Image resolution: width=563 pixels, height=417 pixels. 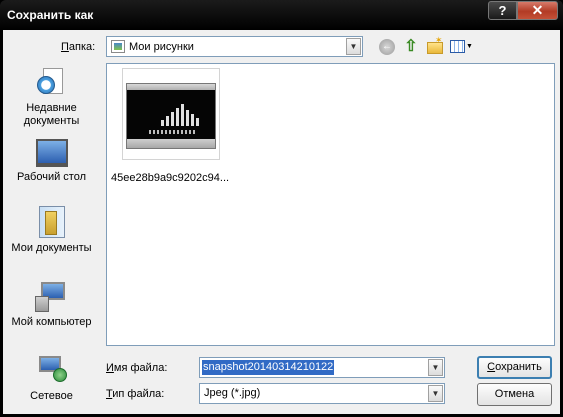 I want to click on my-documents-icon, so click(x=51, y=222).